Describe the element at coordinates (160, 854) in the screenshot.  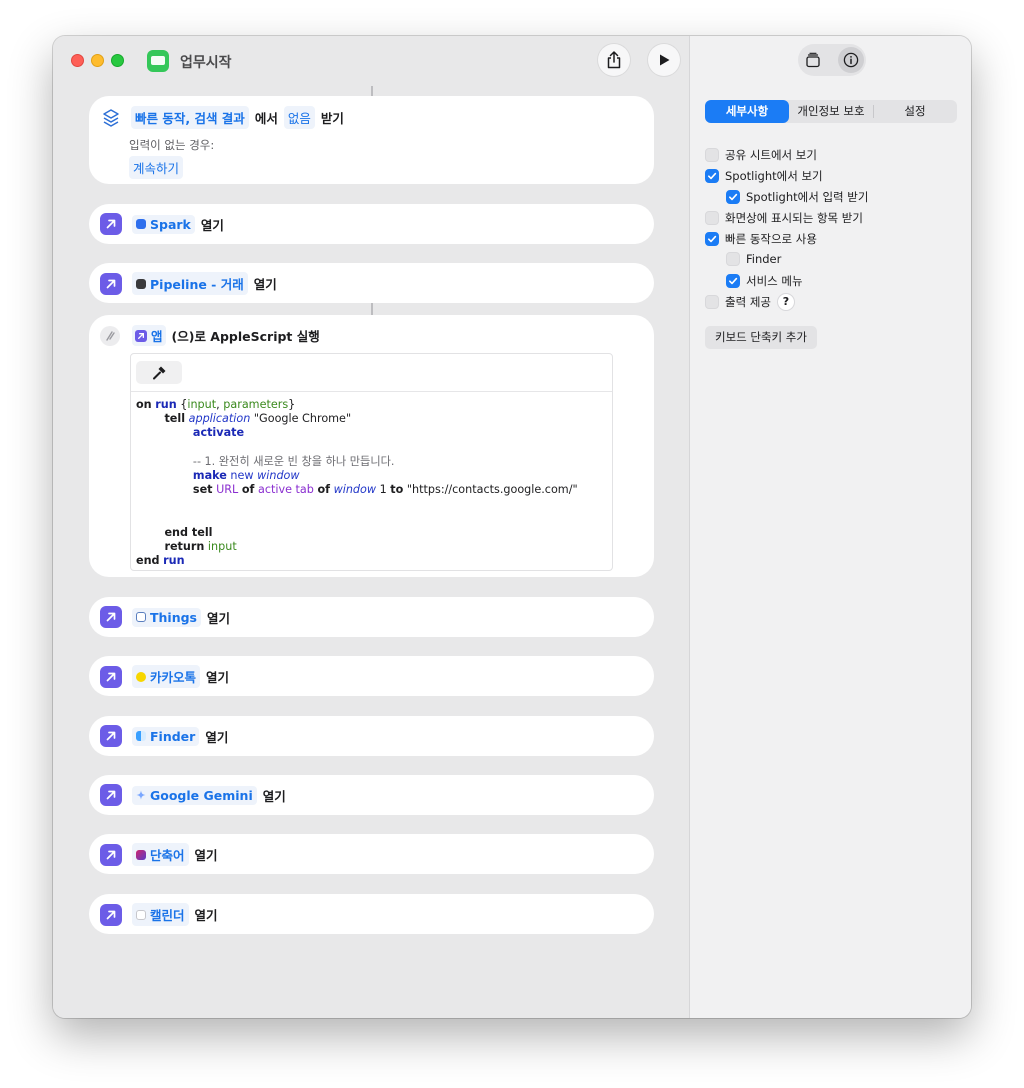
I see `app-chip: 단축어` at that location.